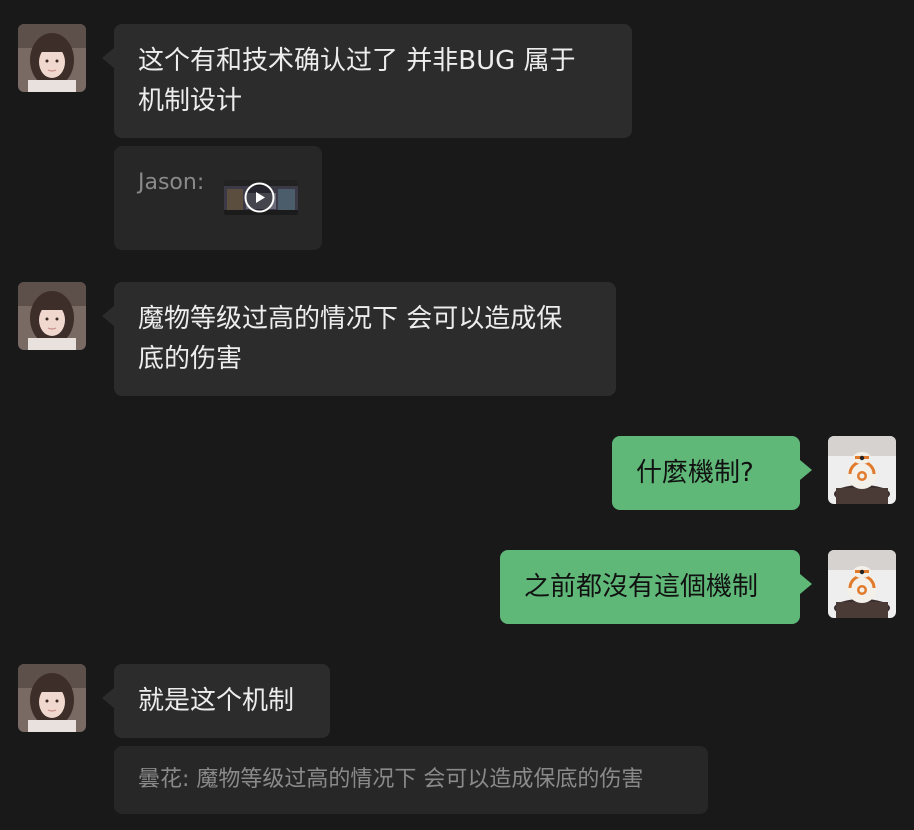 Image resolution: width=914 pixels, height=830 pixels. What do you see at coordinates (391, 779) in the screenshot?
I see `quote-text: 曇花: 魔物等级过高的情况下 会可以造成保底的伤害` at bounding box center [391, 779].